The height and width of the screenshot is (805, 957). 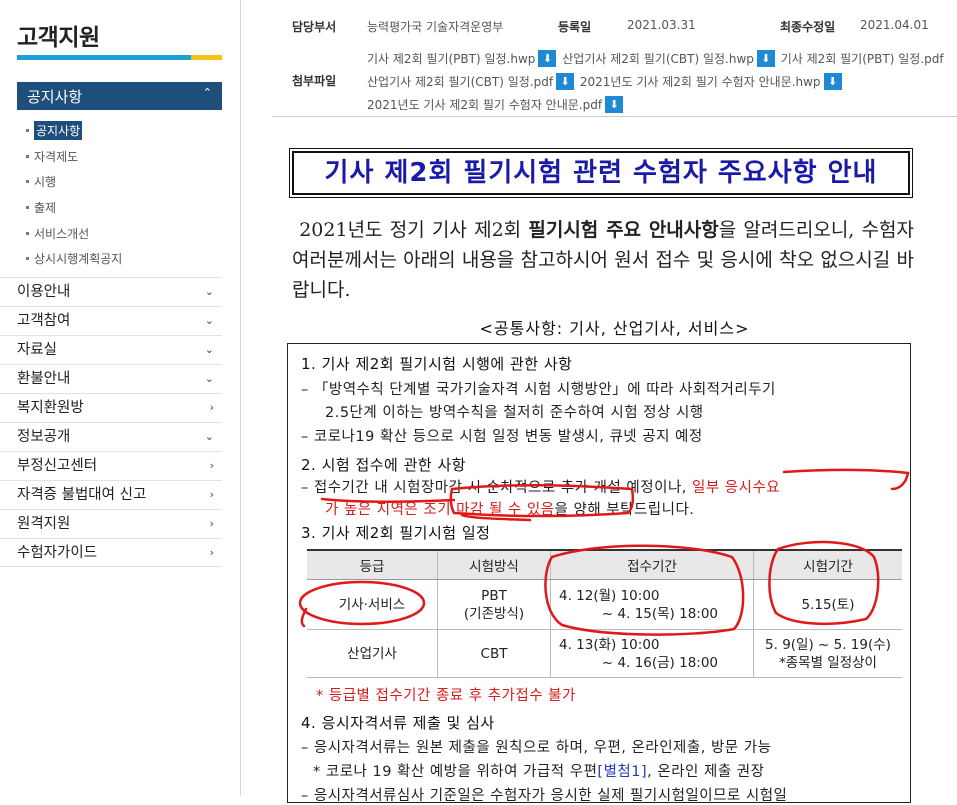 What do you see at coordinates (435, 27) in the screenshot?
I see `dept-value: 능력평가국 기술자격운영부` at bounding box center [435, 27].